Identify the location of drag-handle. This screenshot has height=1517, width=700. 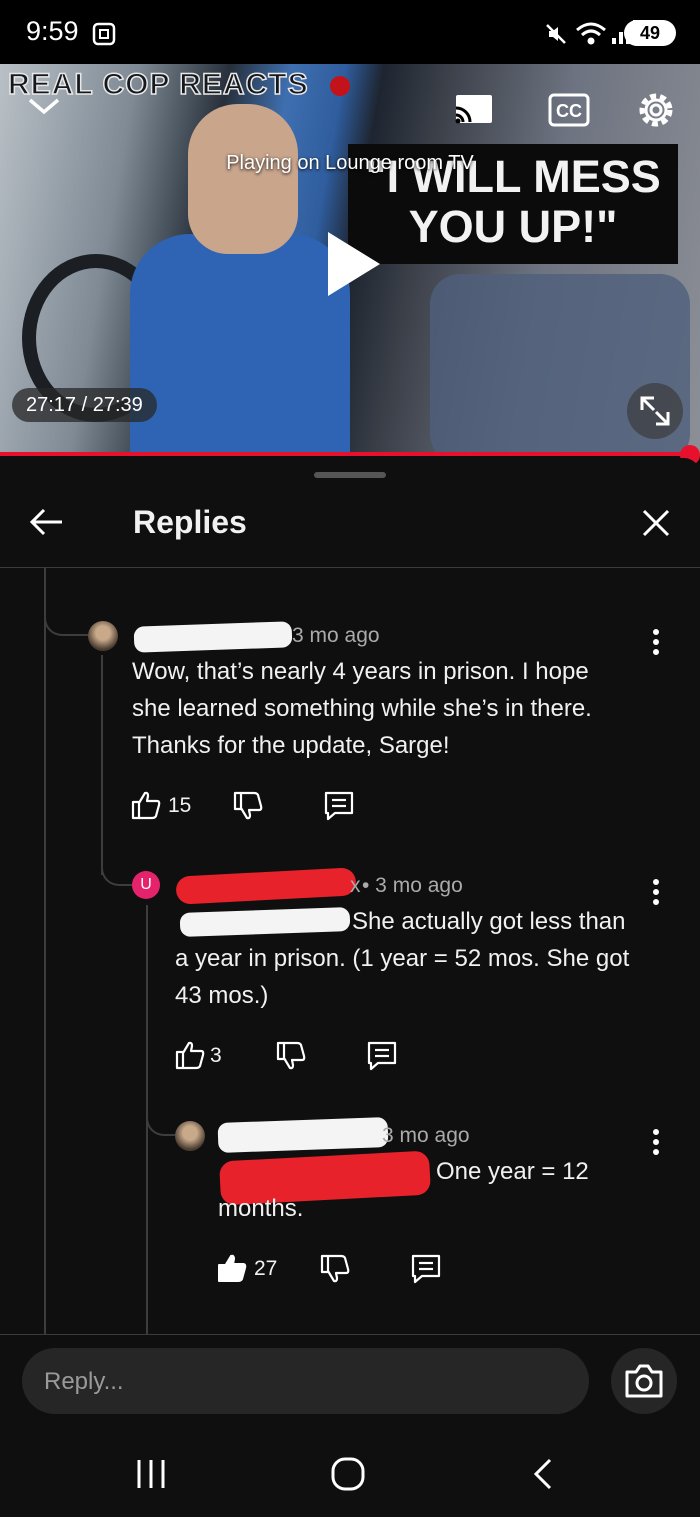
(350, 475).